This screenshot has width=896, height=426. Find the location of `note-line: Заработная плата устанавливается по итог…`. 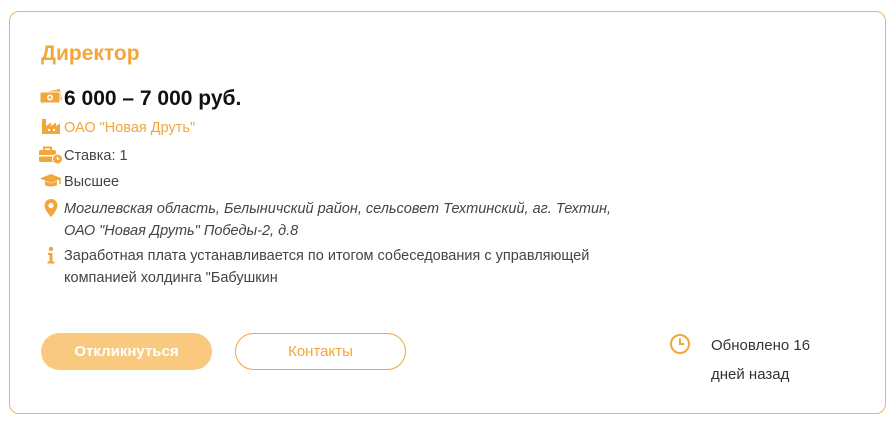

note-line: Заработная плата устанавливается по итог… is located at coordinates (327, 256).